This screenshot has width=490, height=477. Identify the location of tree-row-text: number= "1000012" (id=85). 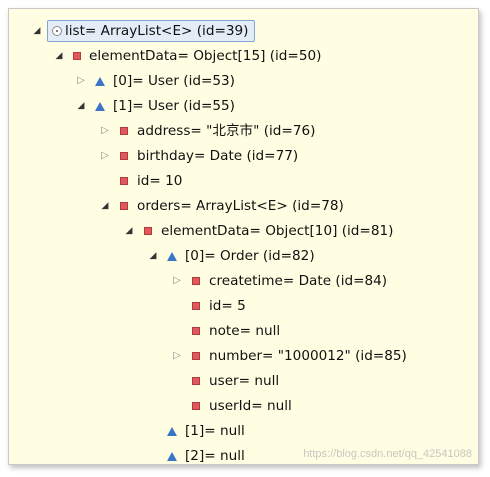
(308, 356).